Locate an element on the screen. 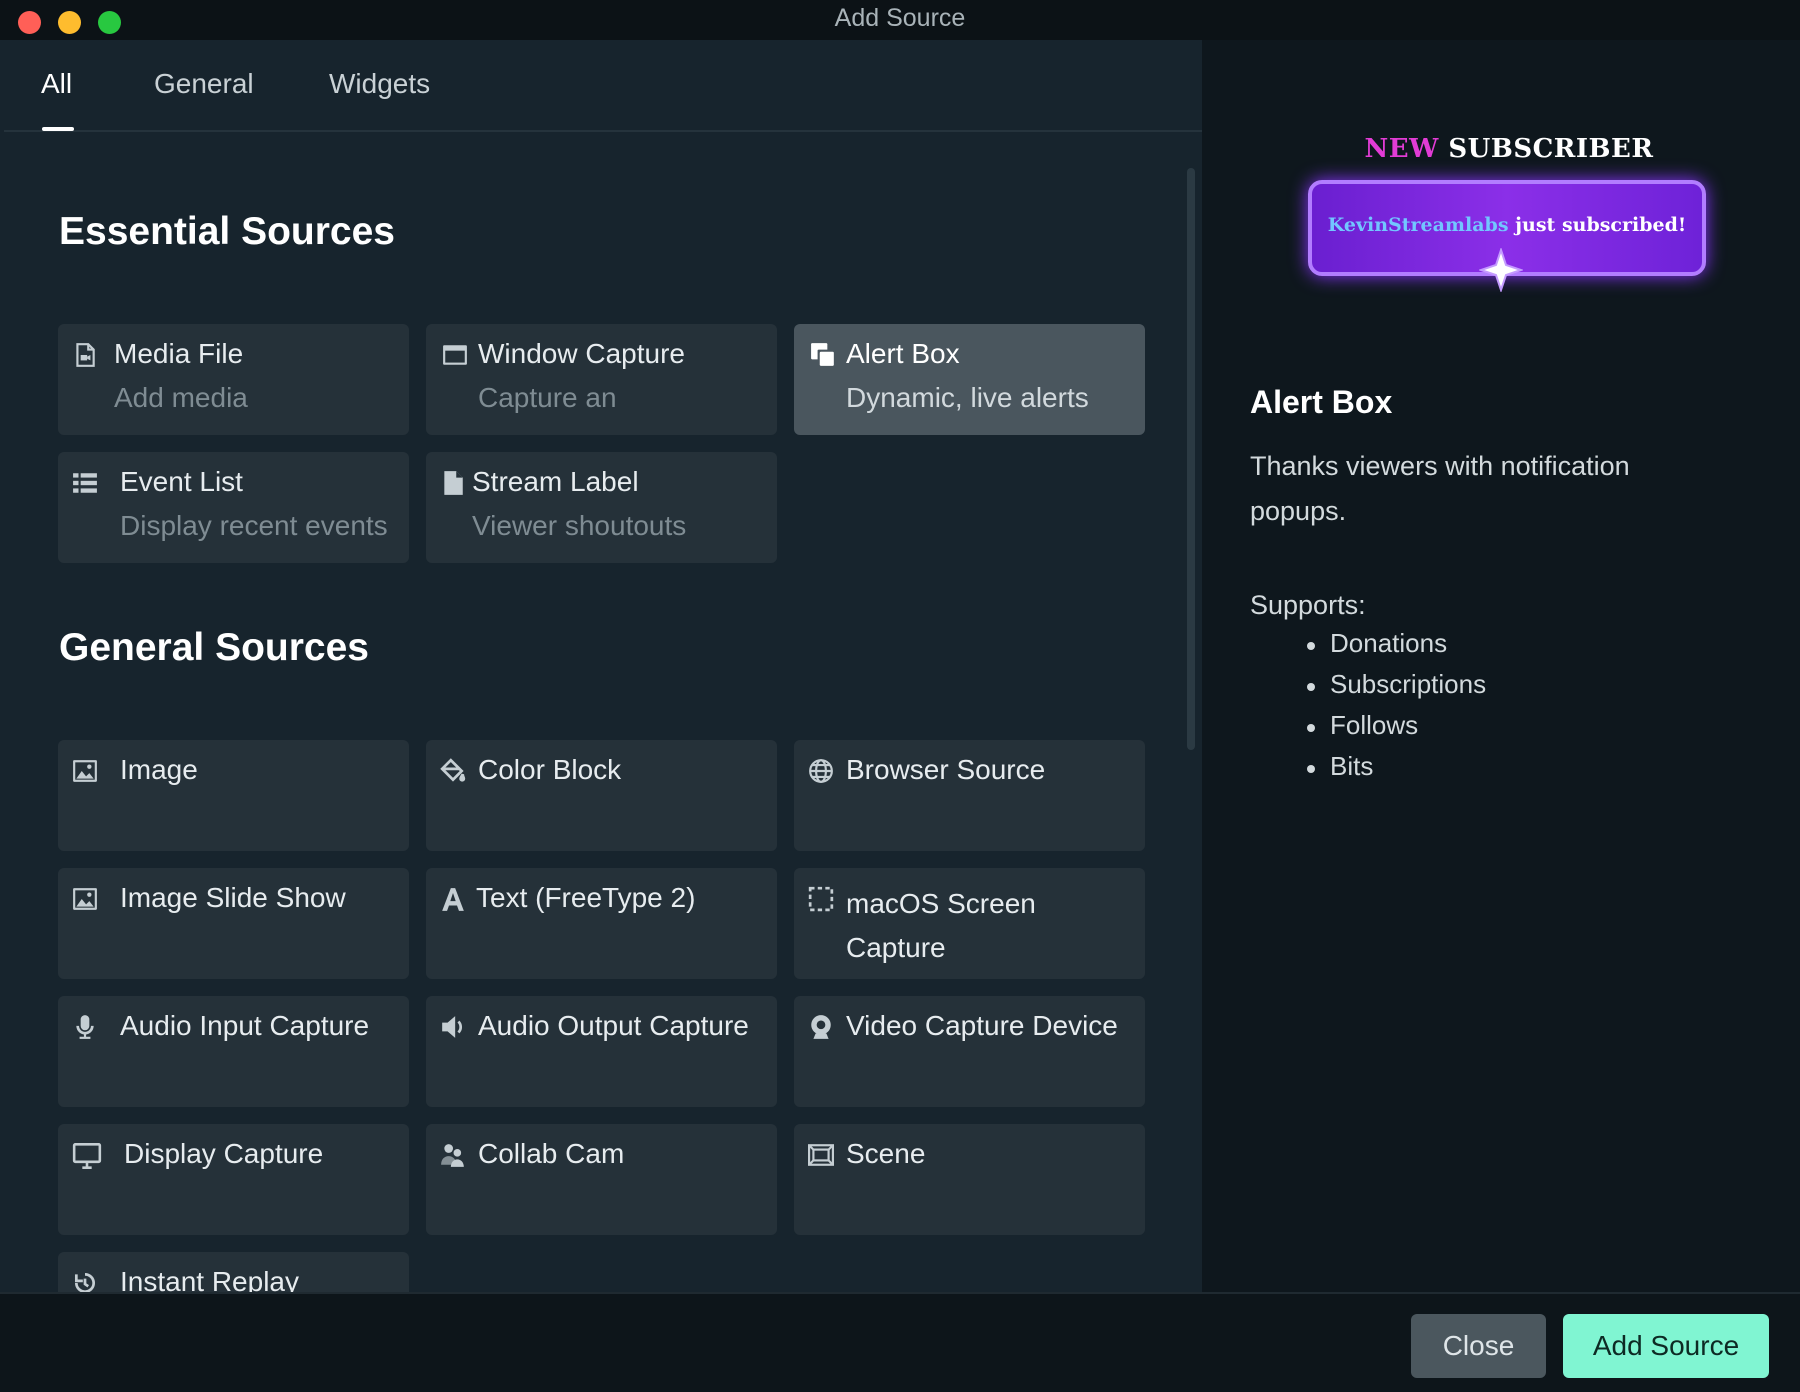 The width and height of the screenshot is (1800, 1392). source-card-instant-replay: Instant Replay is located at coordinates (233, 1272).